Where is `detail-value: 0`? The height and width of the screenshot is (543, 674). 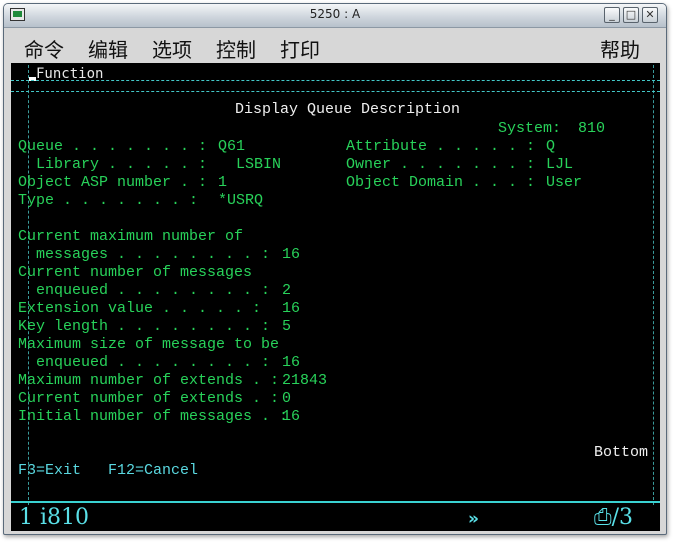
detail-value: 0 is located at coordinates (287, 398).